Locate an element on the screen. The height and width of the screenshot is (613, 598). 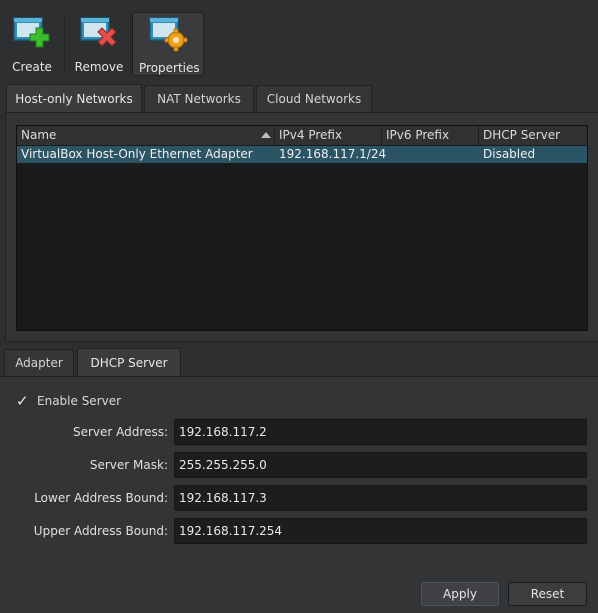
upper-address-bound-field: 192.168.117.254 is located at coordinates (380, 531).